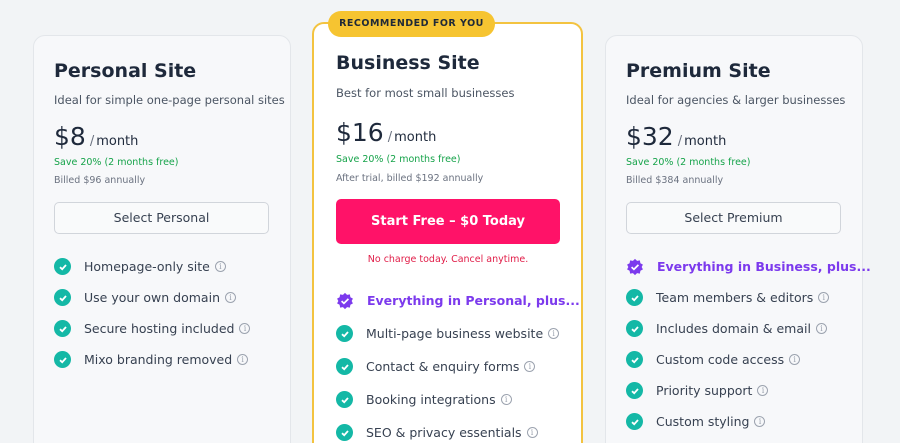 The height and width of the screenshot is (443, 900). I want to click on select-personal-button: Select Personal, so click(161, 218).